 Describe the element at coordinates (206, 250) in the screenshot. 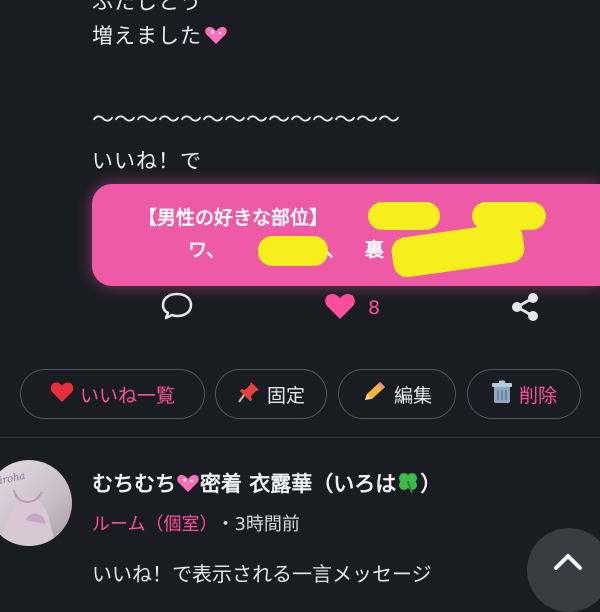

I see `card-line-2-start: ワ、` at that location.